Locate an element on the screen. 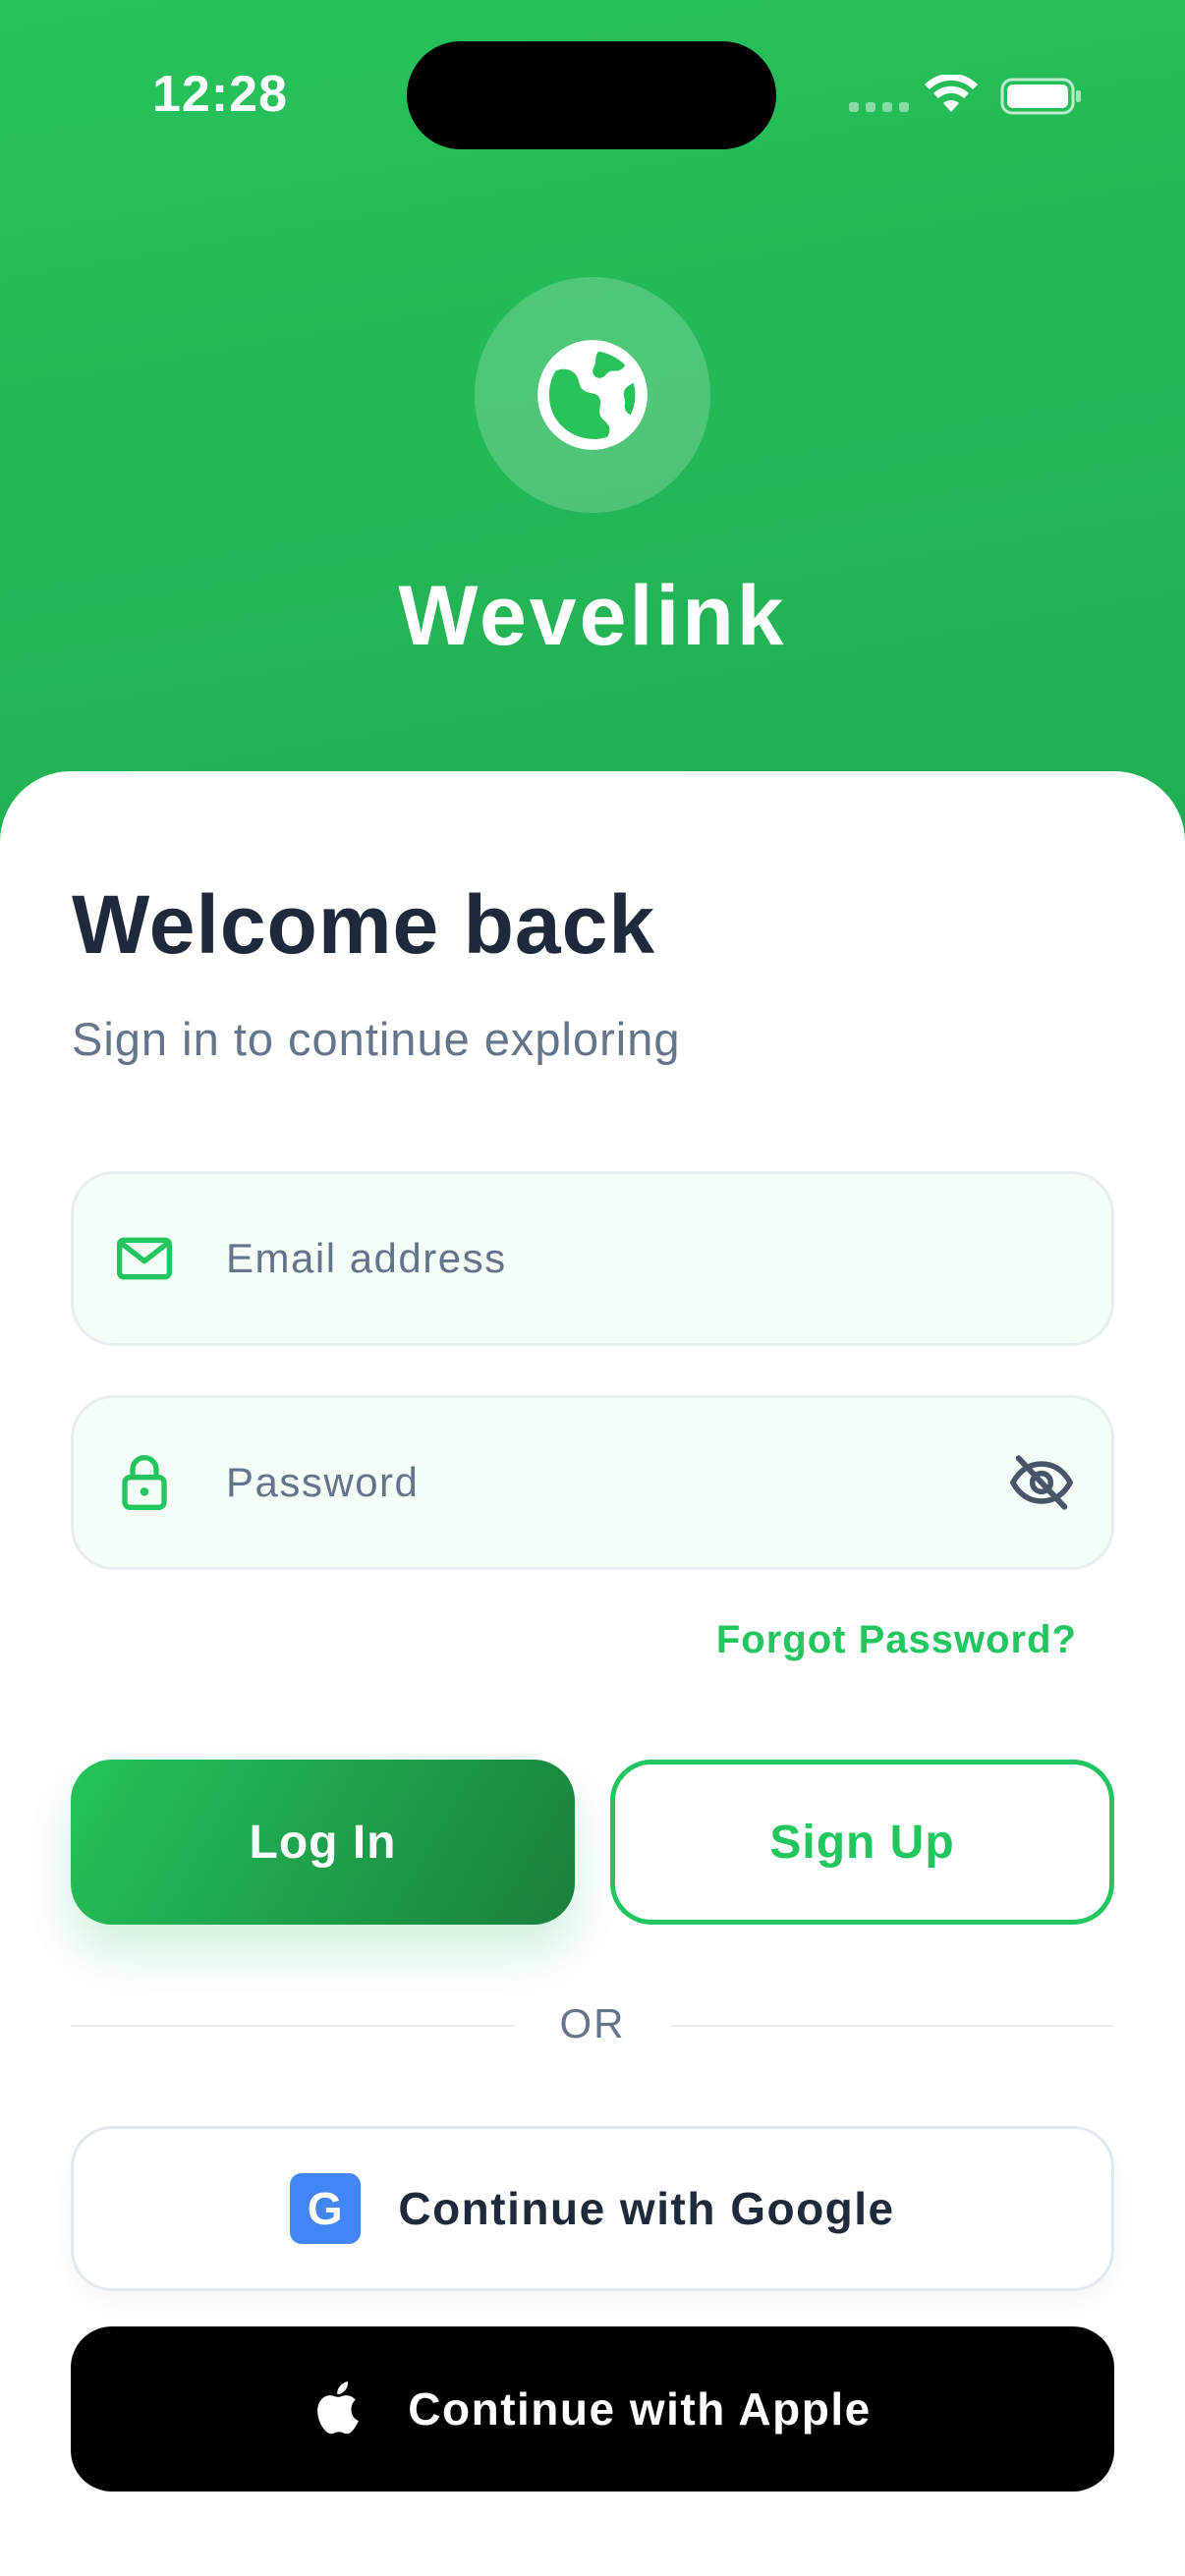 Image resolution: width=1185 pixels, height=2576 pixels. battery-icon is located at coordinates (1041, 96).